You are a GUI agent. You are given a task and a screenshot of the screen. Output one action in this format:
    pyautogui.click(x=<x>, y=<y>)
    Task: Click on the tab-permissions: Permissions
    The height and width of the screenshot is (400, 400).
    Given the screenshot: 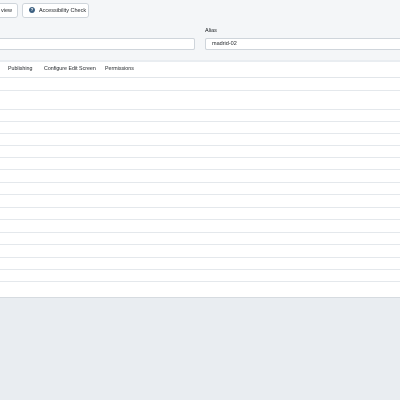 What is the action you would take?
    pyautogui.click(x=119, y=69)
    